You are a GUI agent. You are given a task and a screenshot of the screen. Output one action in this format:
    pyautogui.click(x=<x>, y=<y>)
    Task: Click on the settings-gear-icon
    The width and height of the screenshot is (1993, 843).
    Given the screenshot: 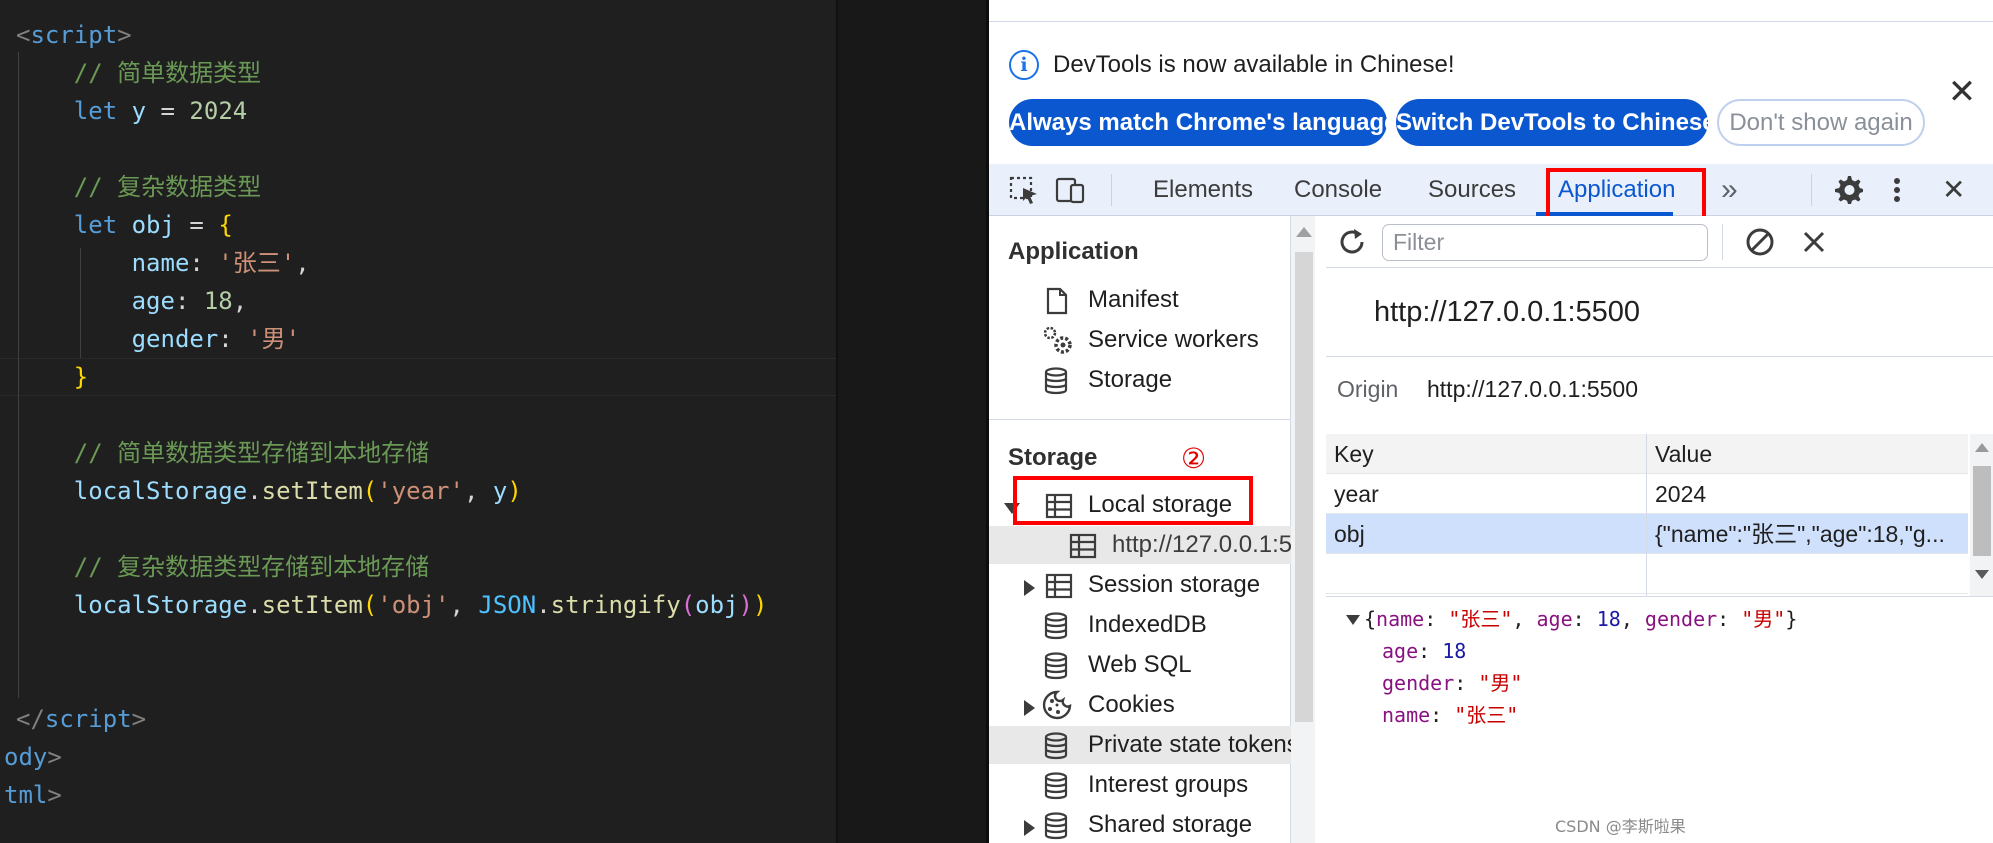 What is the action you would take?
    pyautogui.click(x=1849, y=190)
    